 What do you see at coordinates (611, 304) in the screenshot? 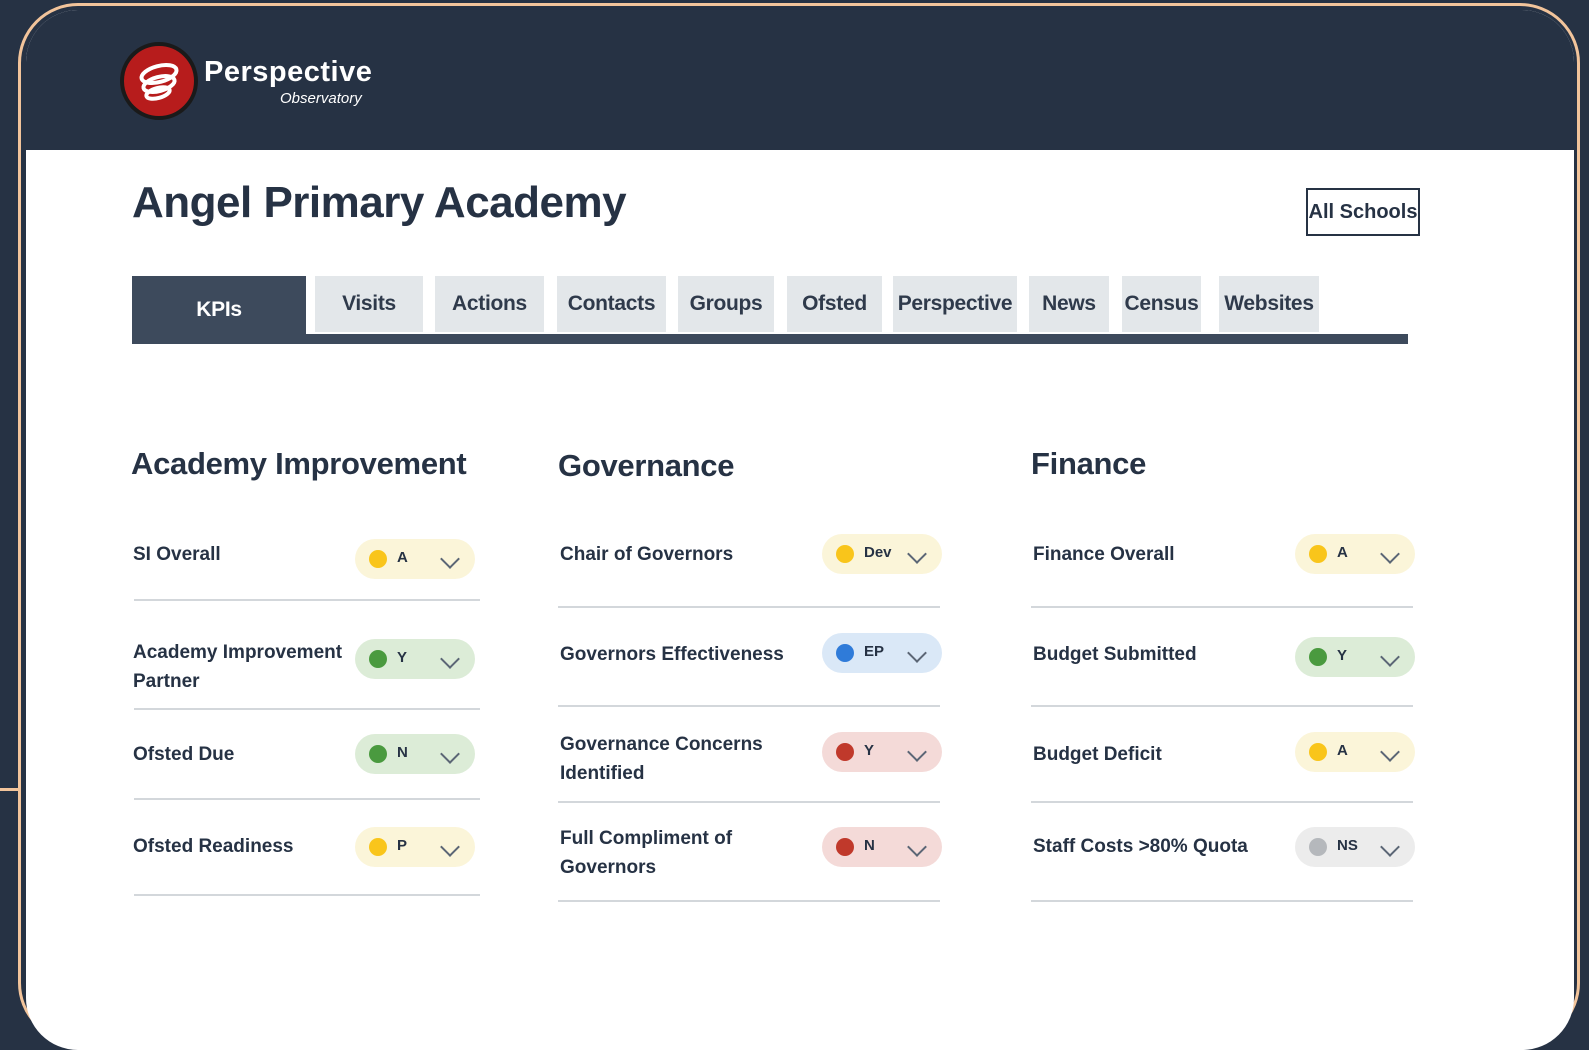
I see `tab-contacts: Contacts` at bounding box center [611, 304].